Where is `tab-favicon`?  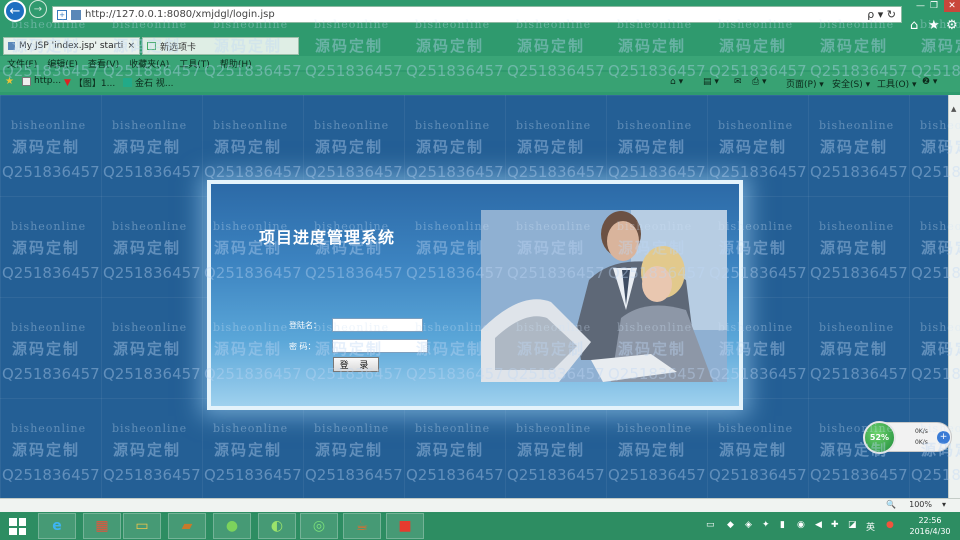
tab-favicon is located at coordinates (12, 46).